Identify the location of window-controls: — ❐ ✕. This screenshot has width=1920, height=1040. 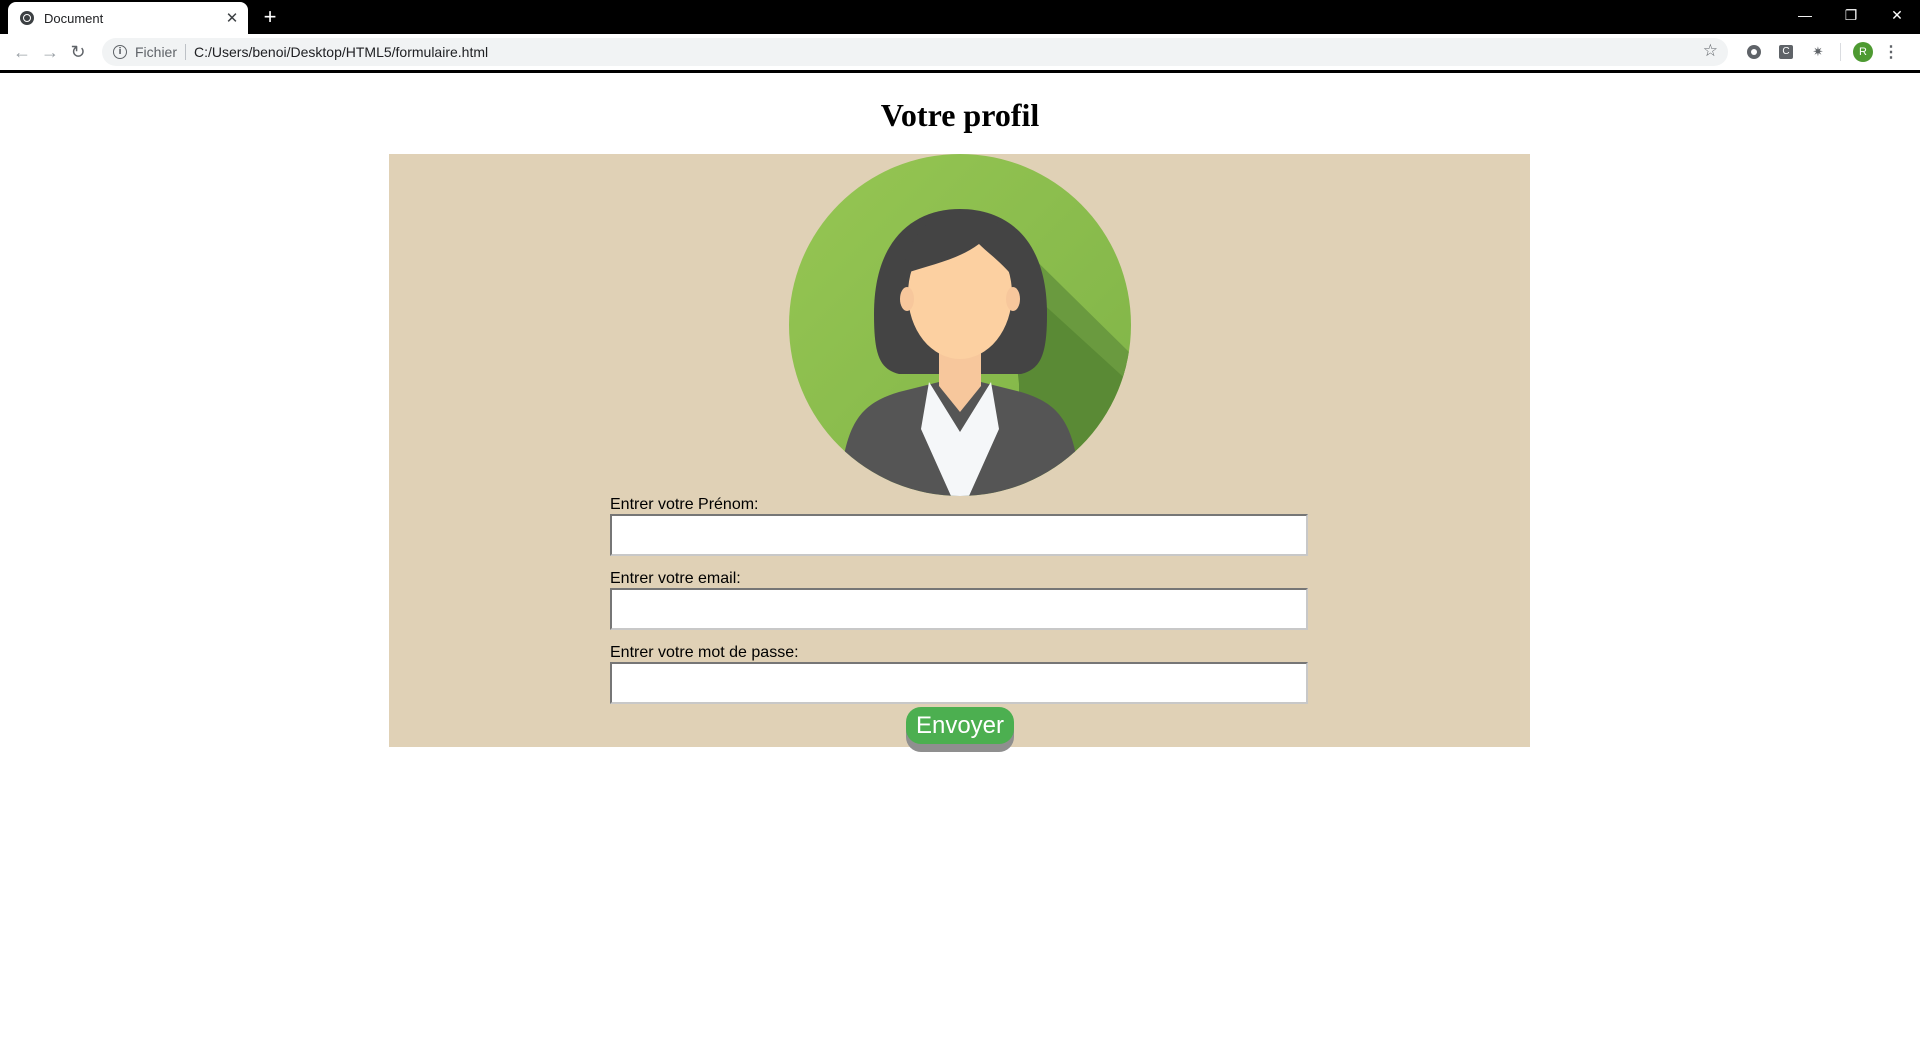
(1851, 15).